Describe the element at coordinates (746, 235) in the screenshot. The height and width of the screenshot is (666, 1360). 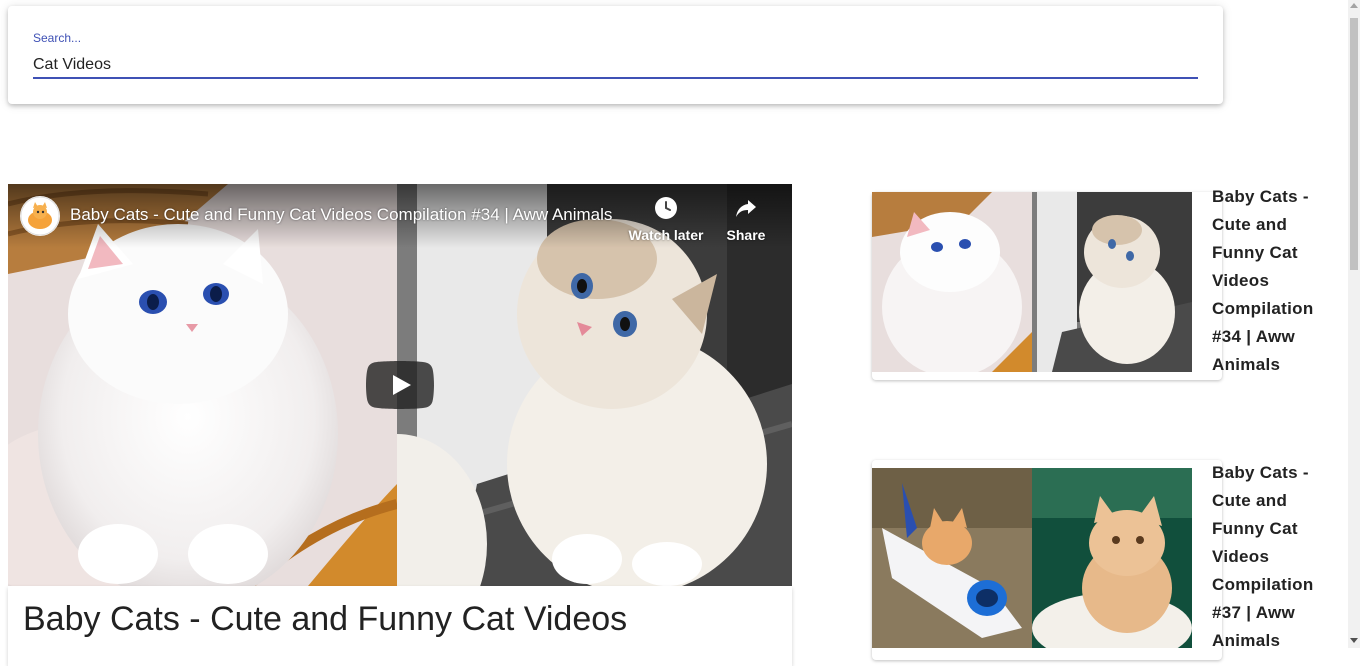
I see `share-label: Share` at that location.